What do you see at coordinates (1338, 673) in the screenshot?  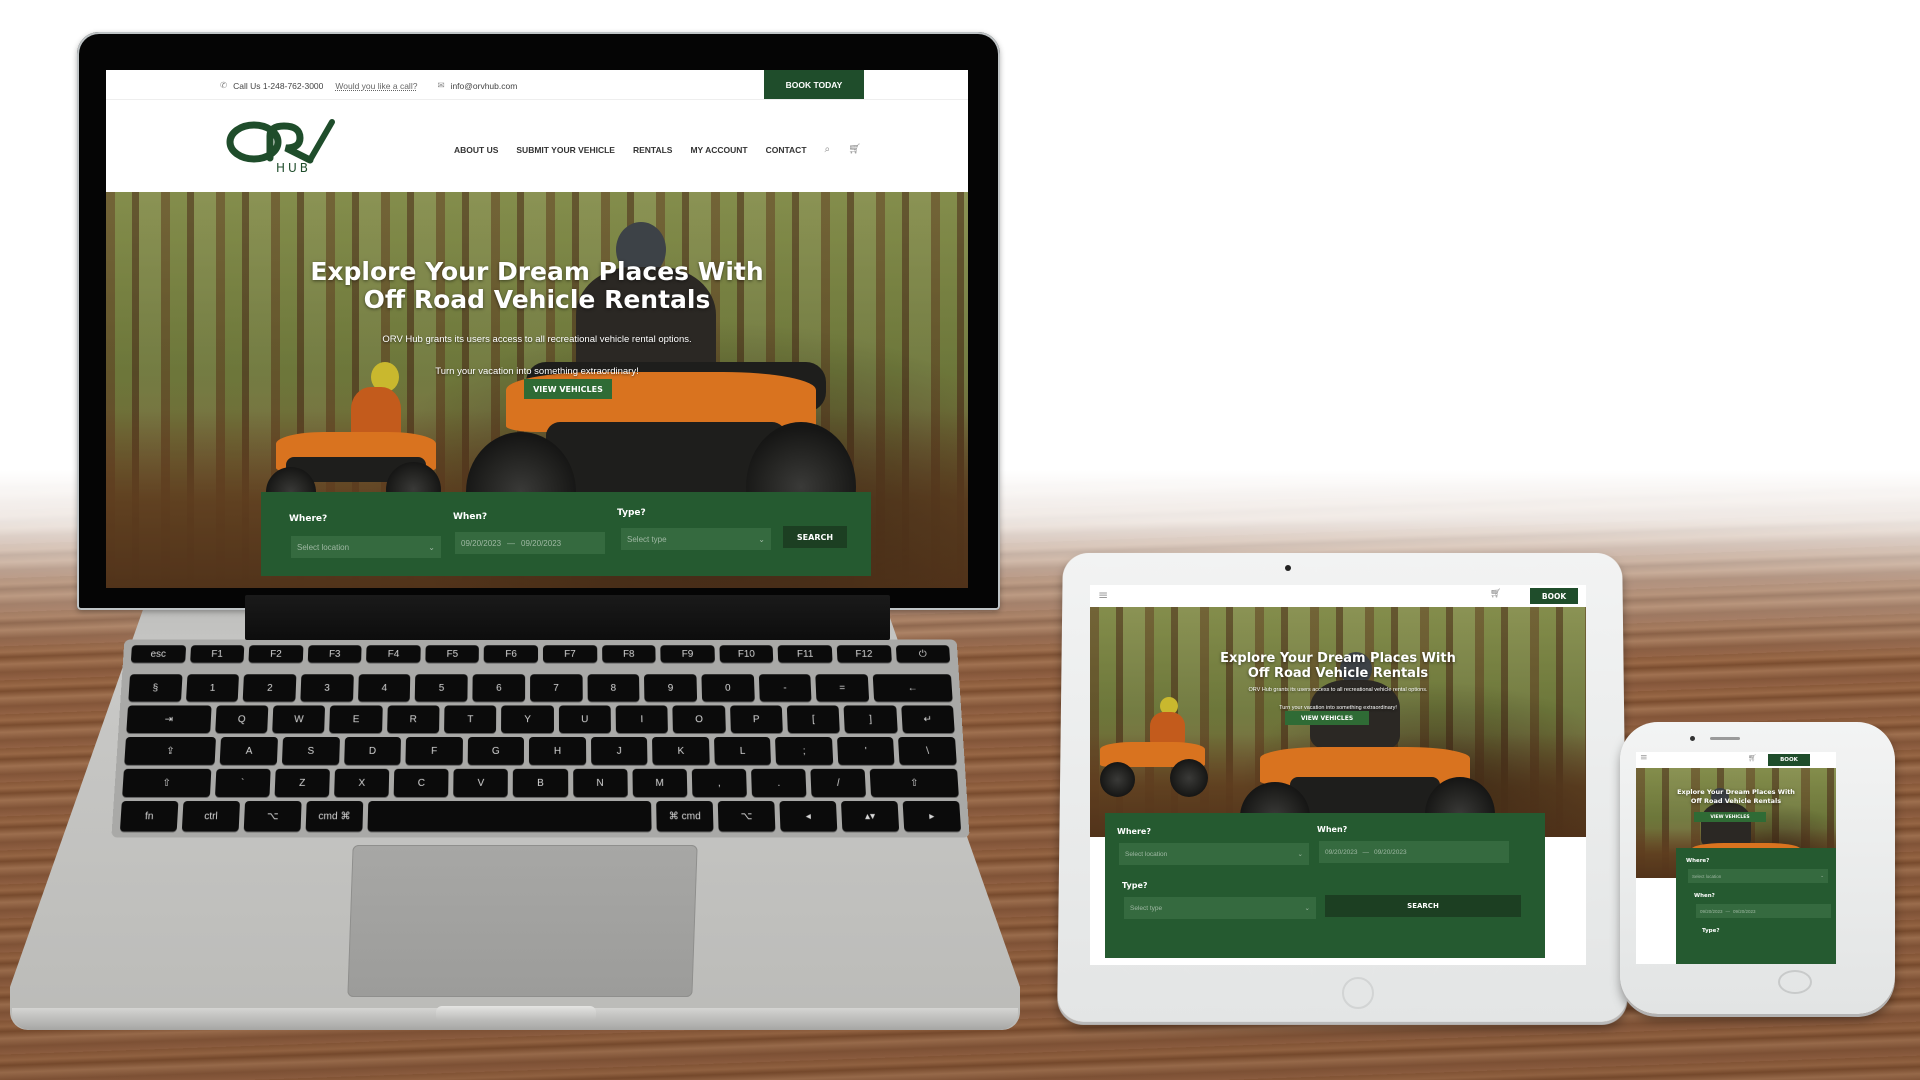 I see `hero-title-line-2: Off Road Vehicle Rentals` at bounding box center [1338, 673].